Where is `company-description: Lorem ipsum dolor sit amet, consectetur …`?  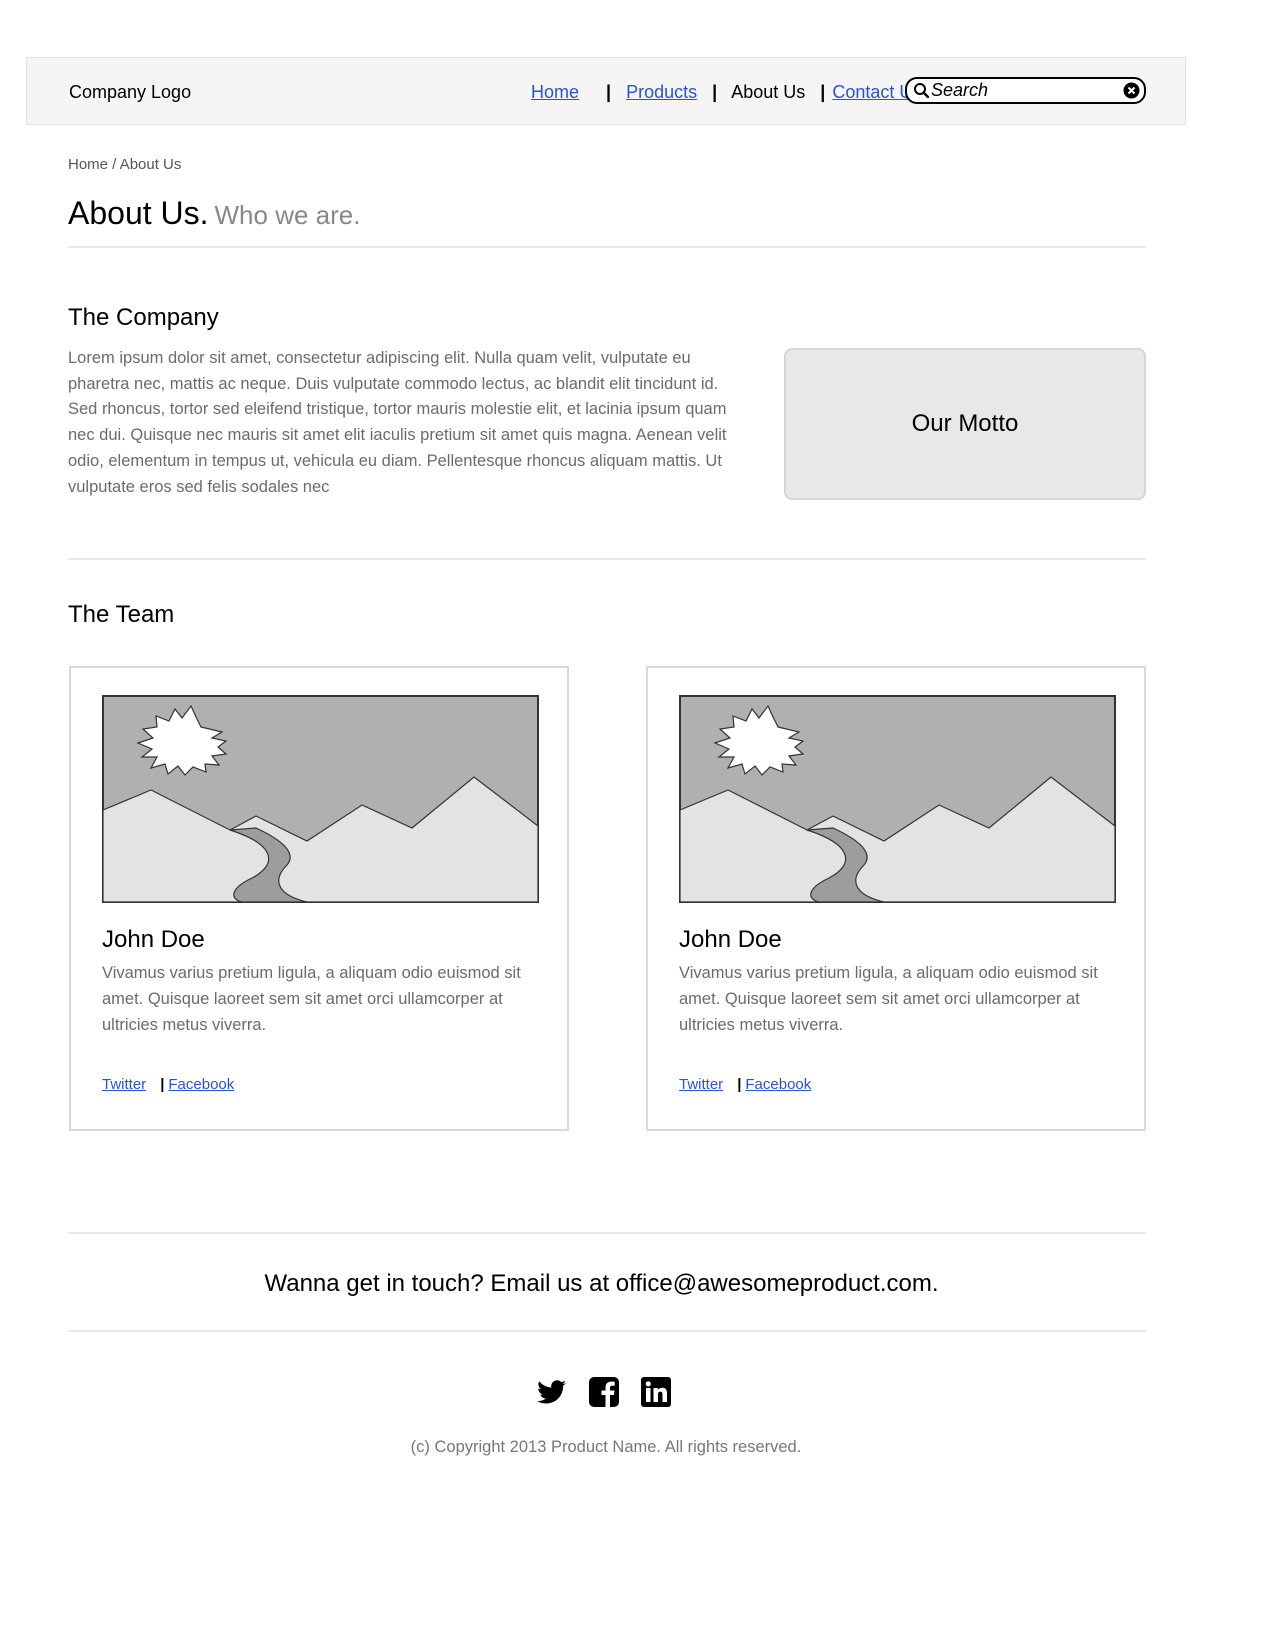 company-description: Lorem ipsum dolor sit amet, consectetur … is located at coordinates (397, 422).